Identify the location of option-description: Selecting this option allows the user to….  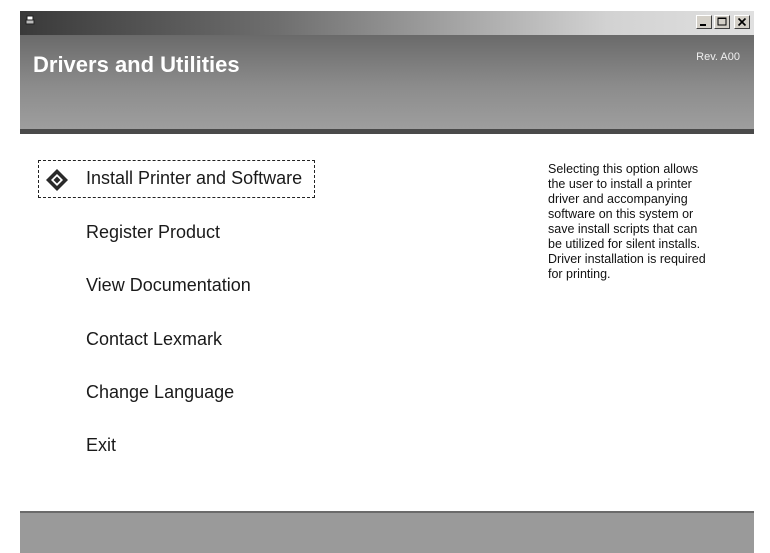
(649, 222).